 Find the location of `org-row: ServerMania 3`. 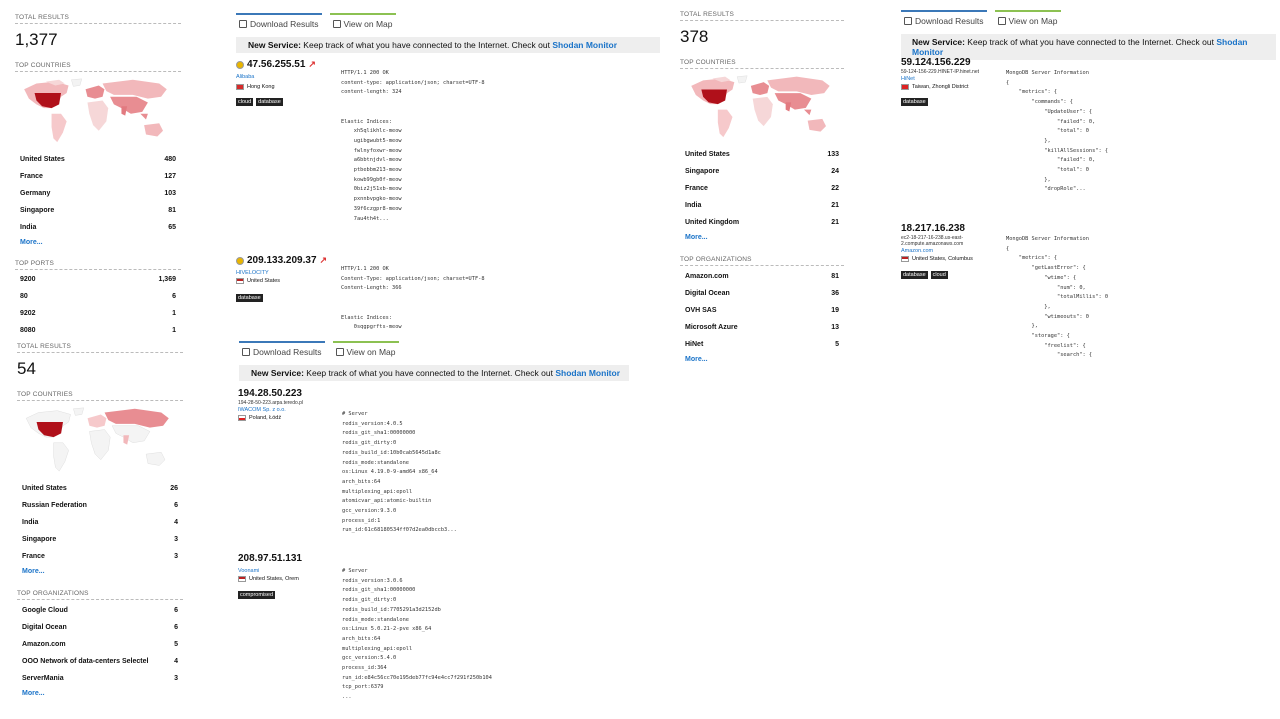

org-row: ServerMania 3 is located at coordinates (100, 678).